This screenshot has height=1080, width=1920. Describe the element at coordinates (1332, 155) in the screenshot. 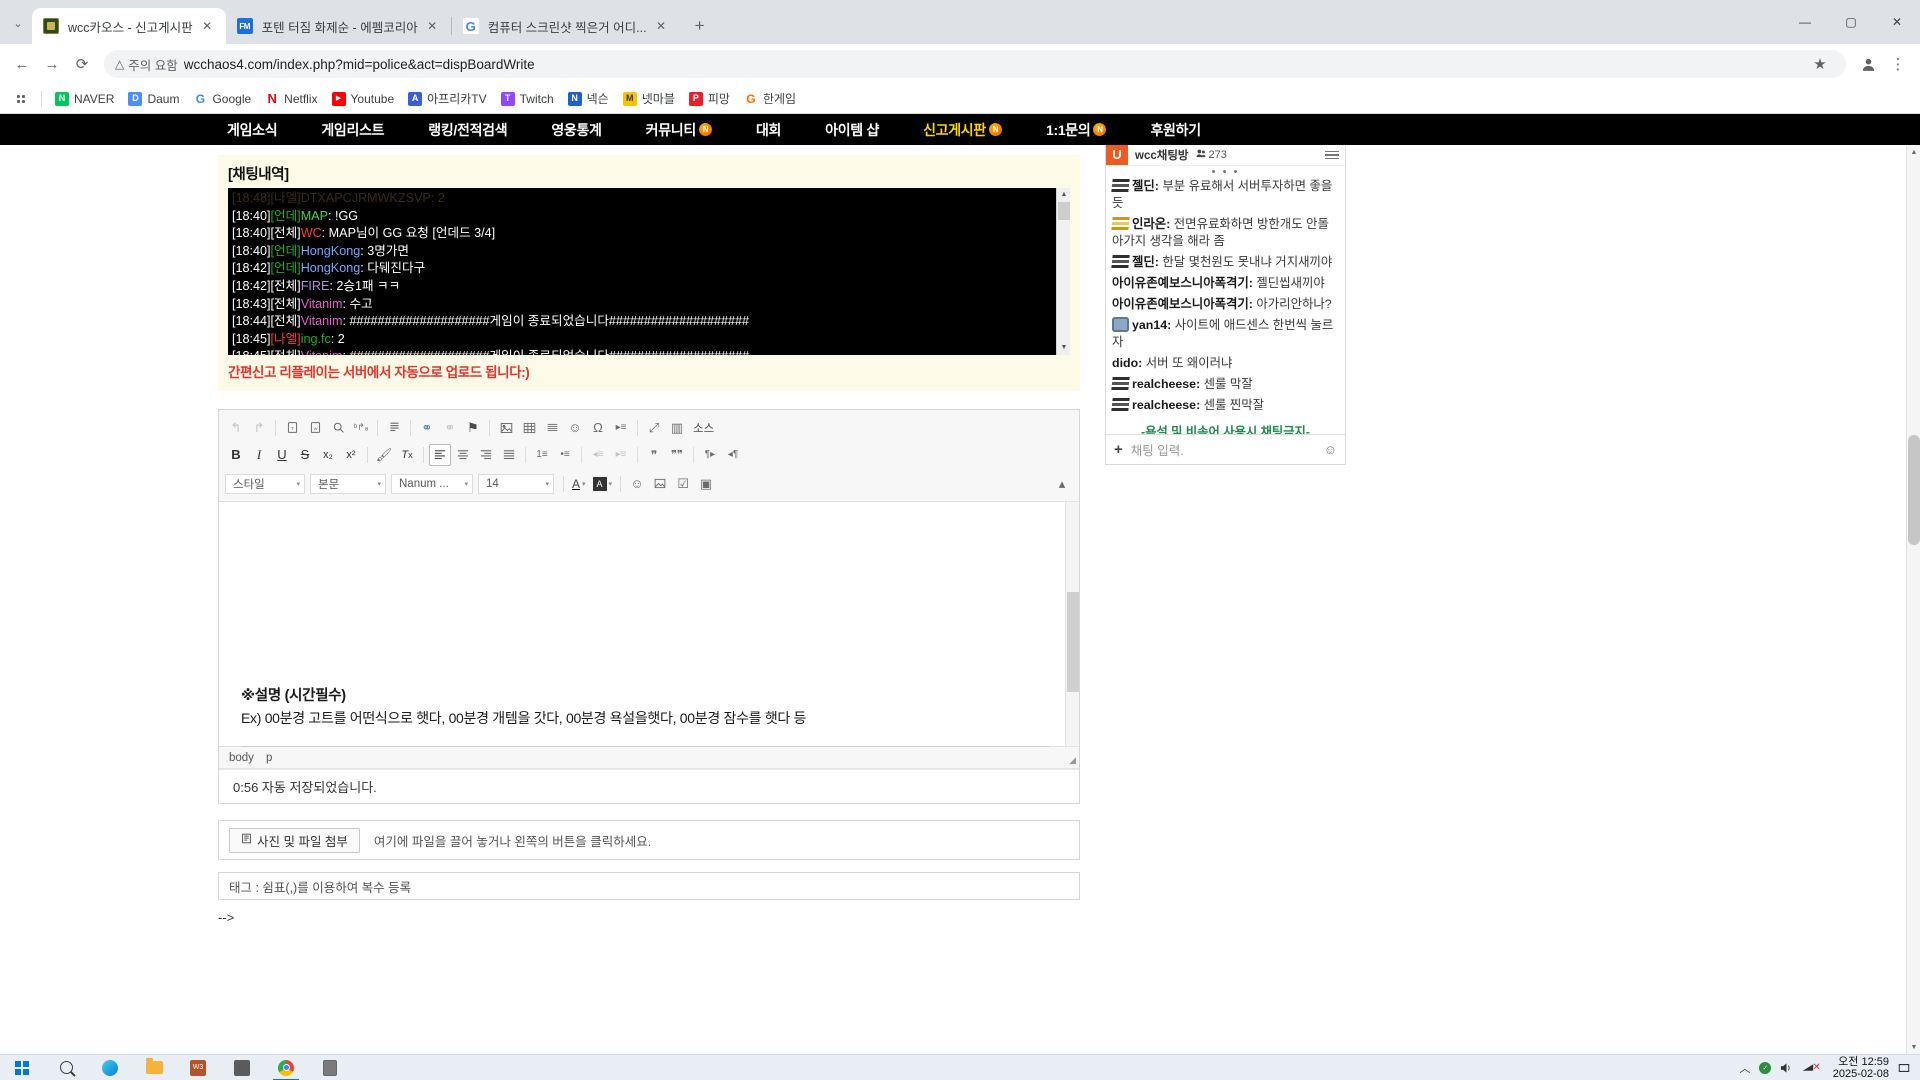

I see `hamburger-icon` at that location.